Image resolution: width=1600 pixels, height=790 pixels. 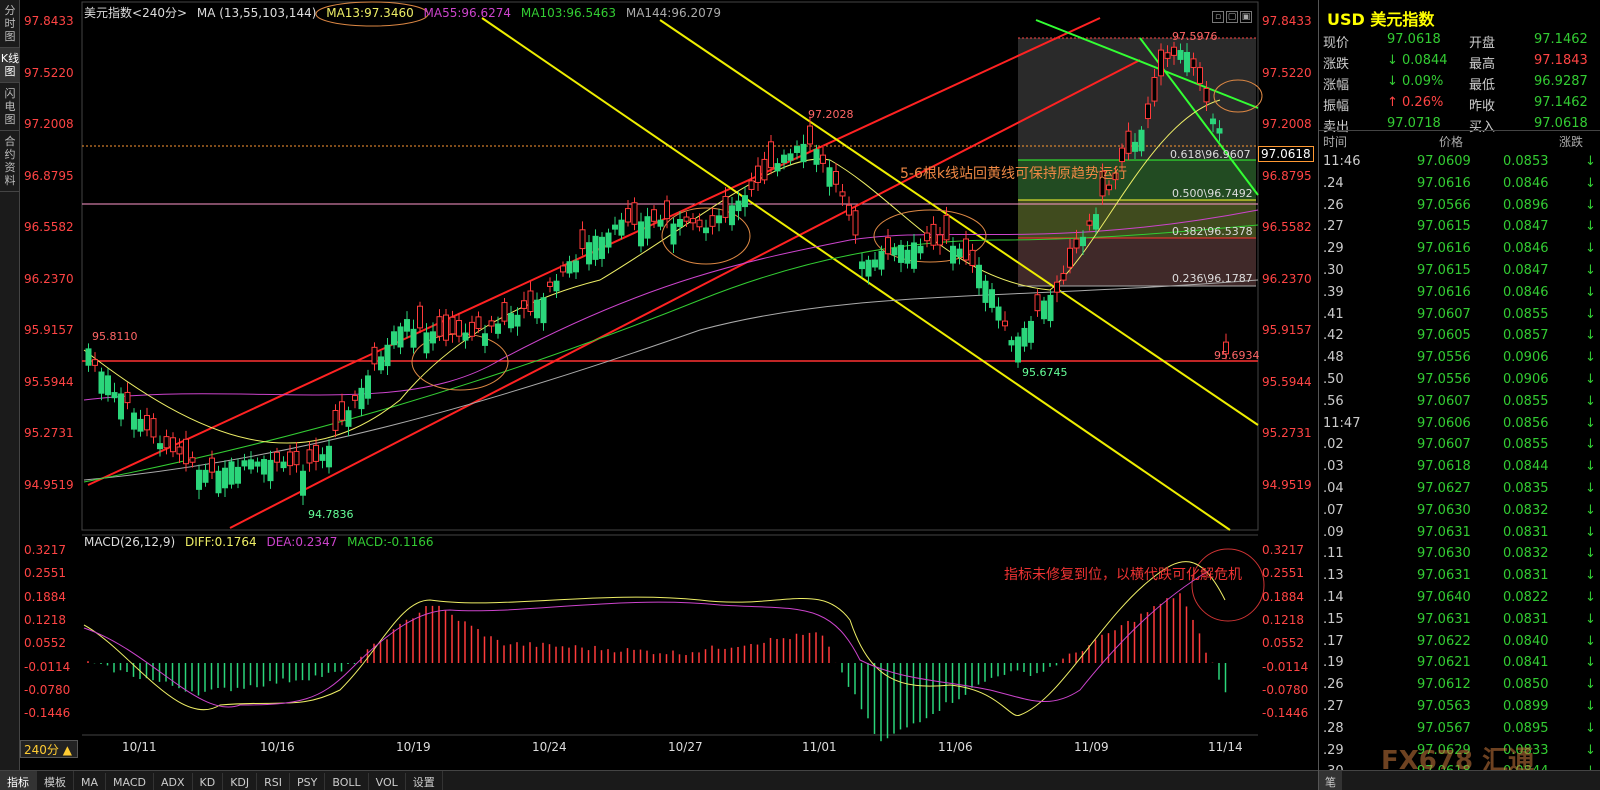 I want to click on tick-row: .15 97.0631 0.0831 ↓, so click(x=1459, y=621).